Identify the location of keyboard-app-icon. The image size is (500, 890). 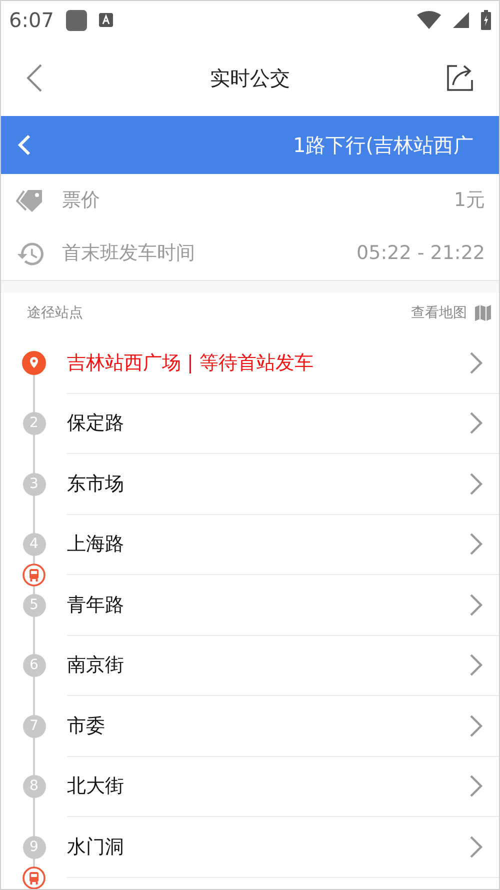
(105, 20).